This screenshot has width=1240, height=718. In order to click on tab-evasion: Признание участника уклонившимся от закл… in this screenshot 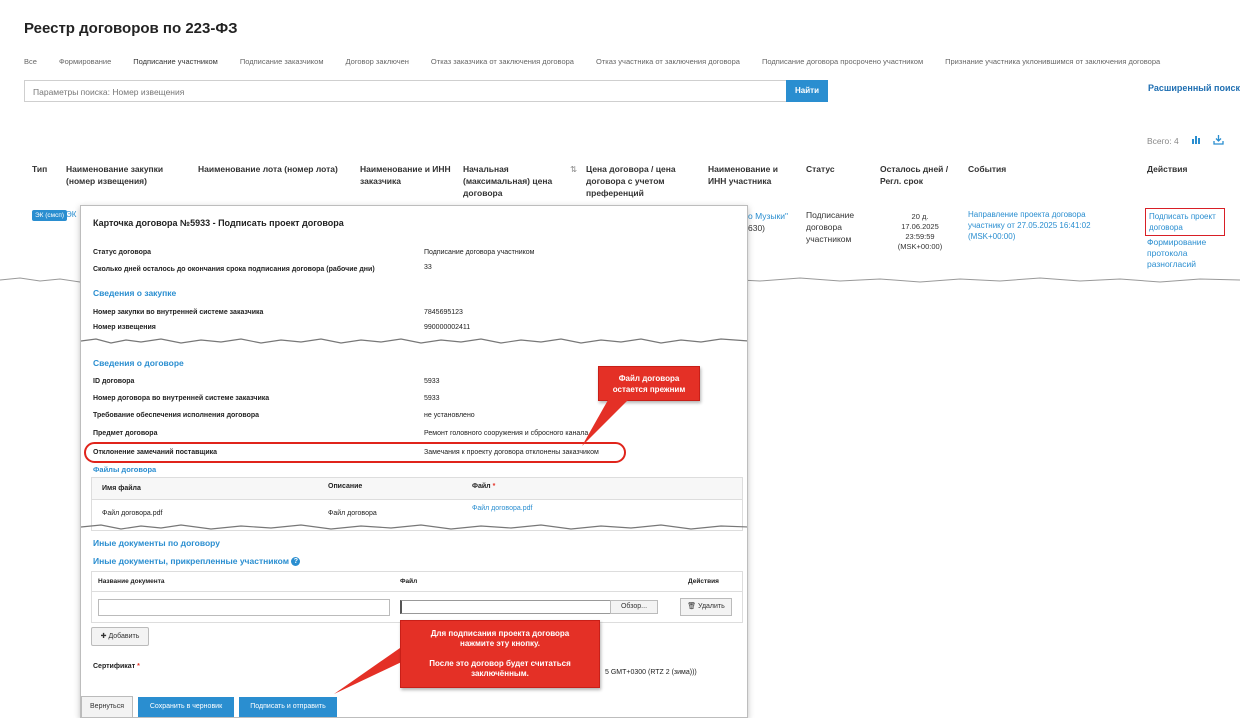, I will do `click(1052, 61)`.